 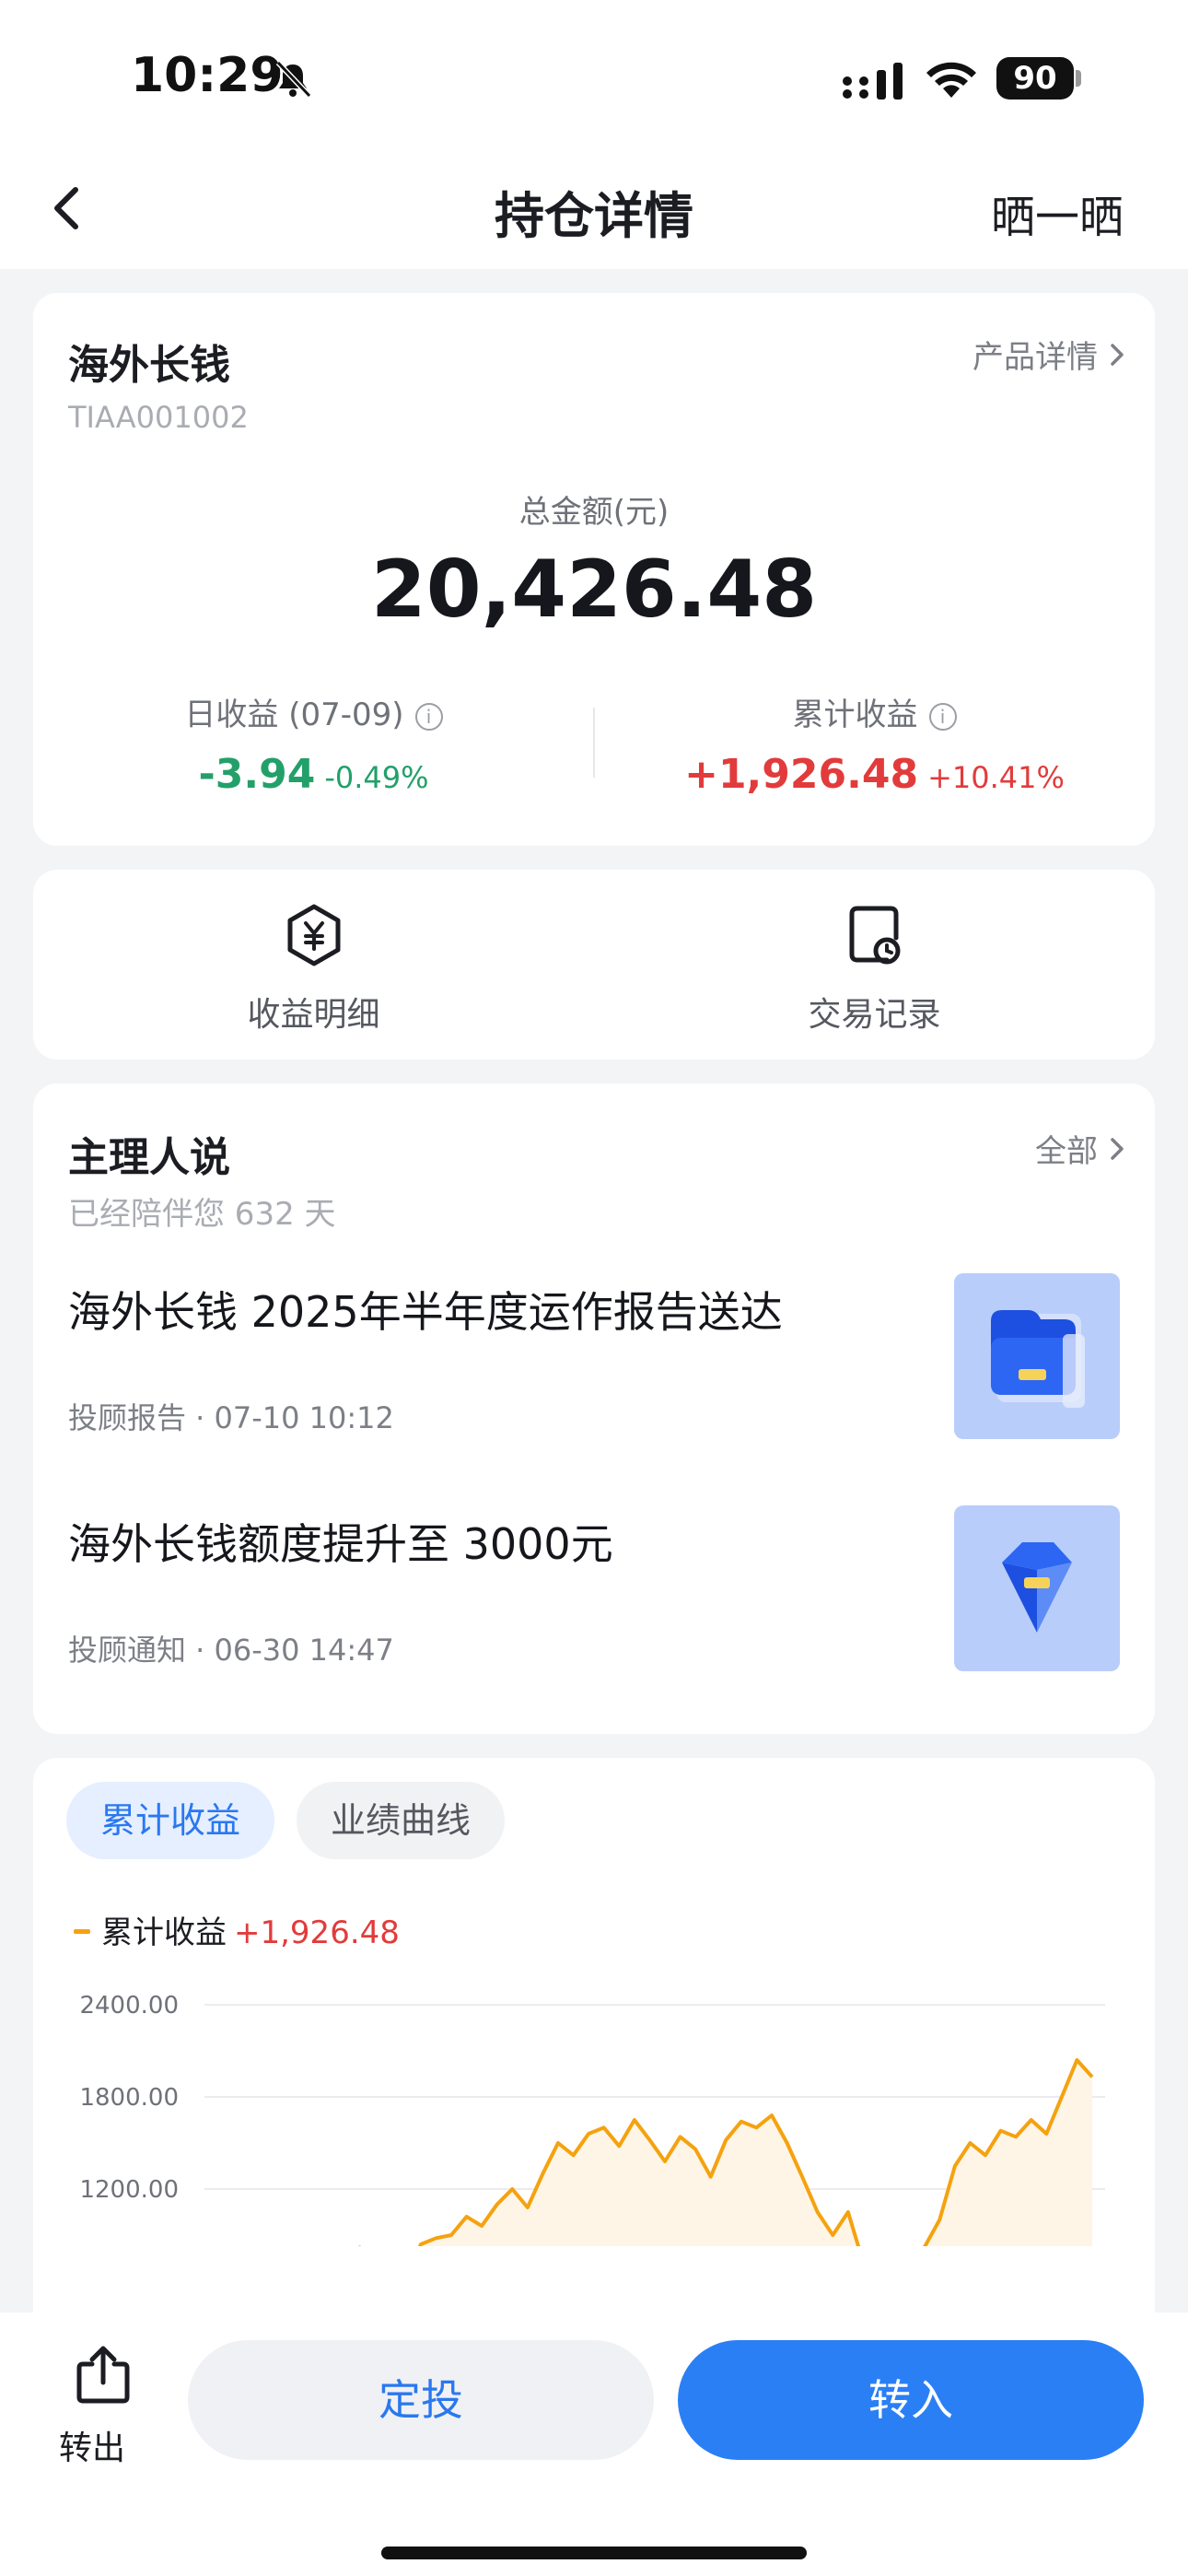 What do you see at coordinates (103, 2375) in the screenshot?
I see `share-out-icon` at bounding box center [103, 2375].